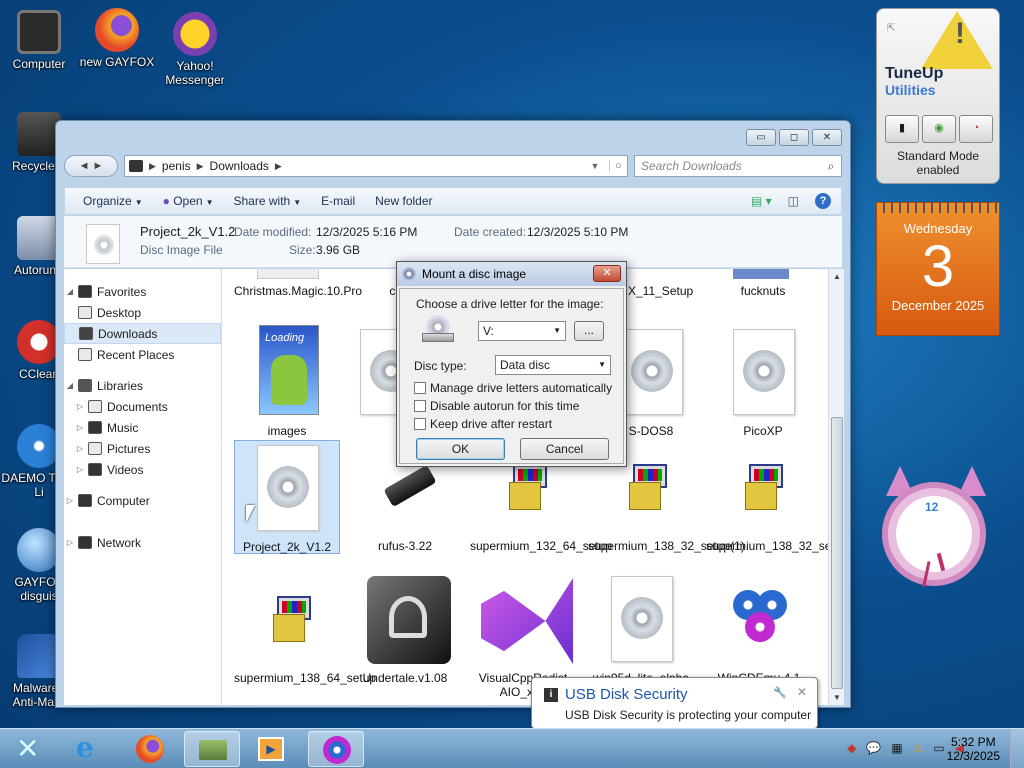 The width and height of the screenshot is (1024, 768). What do you see at coordinates (305, 628) in the screenshot?
I see `file-item: supermium_138_64_setup` at bounding box center [305, 628].